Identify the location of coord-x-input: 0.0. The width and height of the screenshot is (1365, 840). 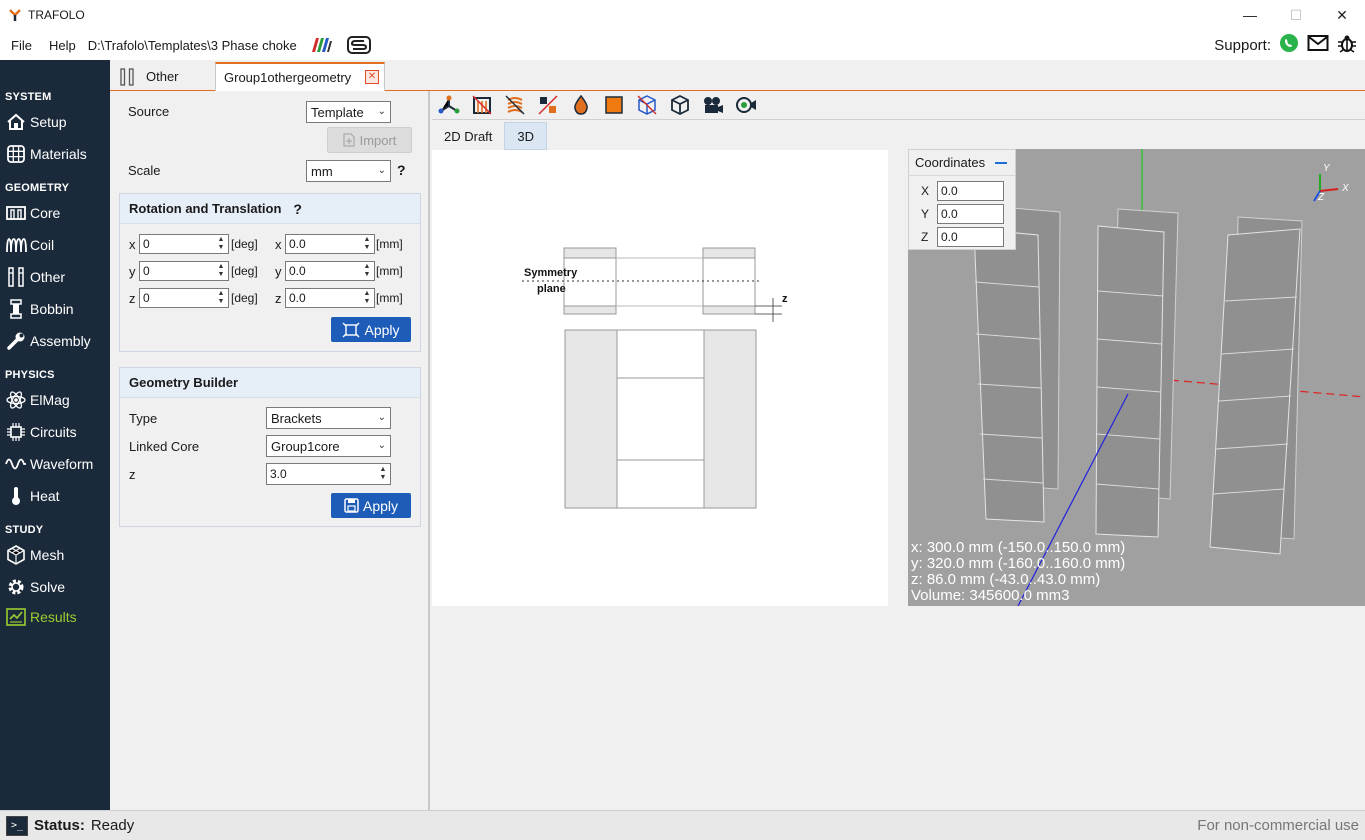
(970, 191).